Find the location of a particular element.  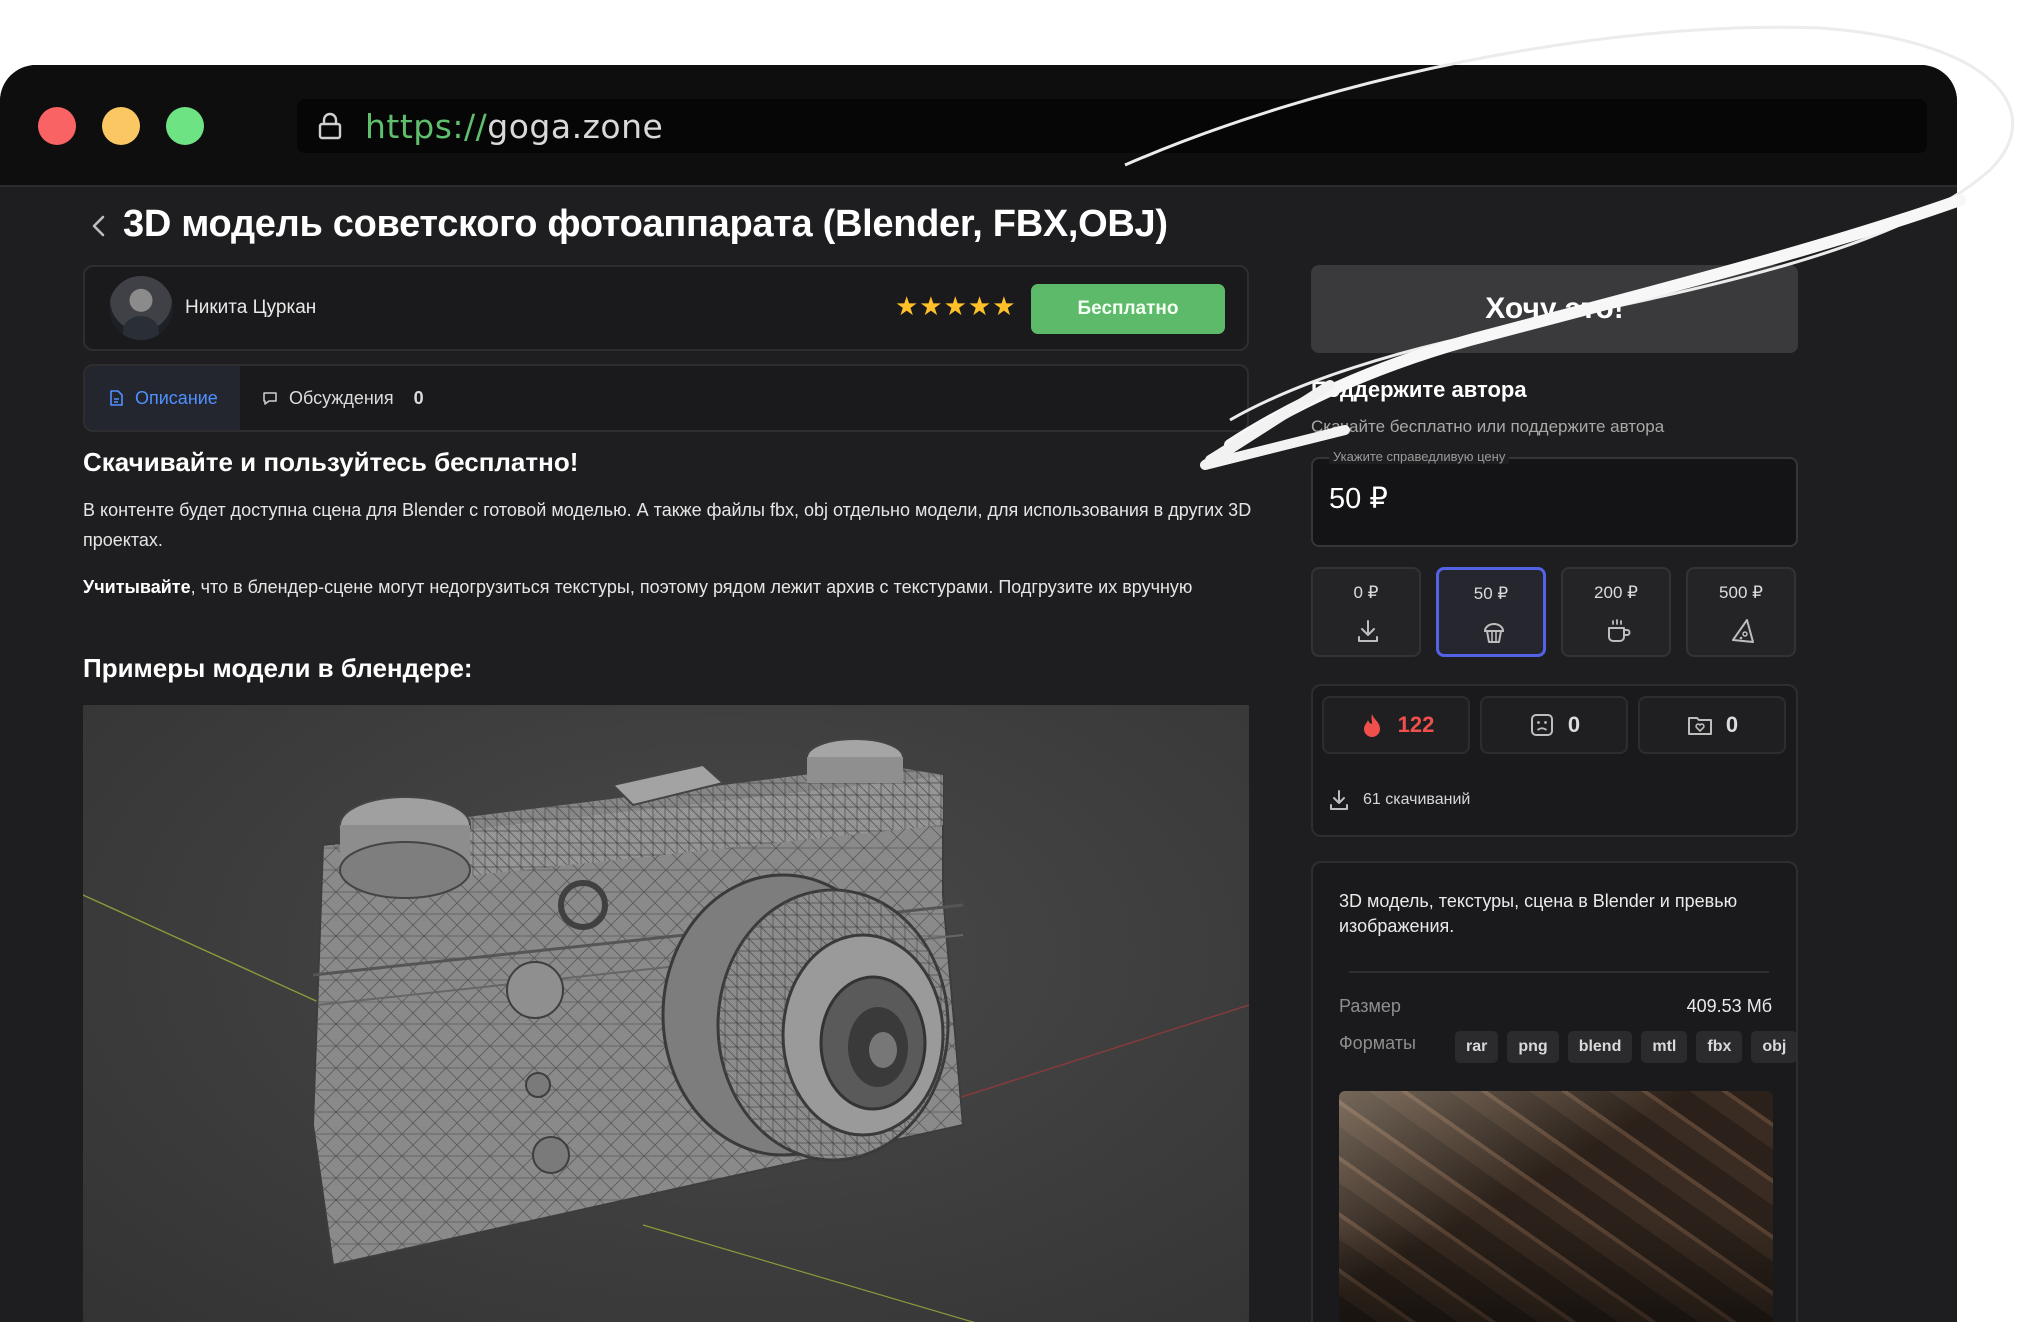

add-to-folder-button: 0 is located at coordinates (1712, 725).